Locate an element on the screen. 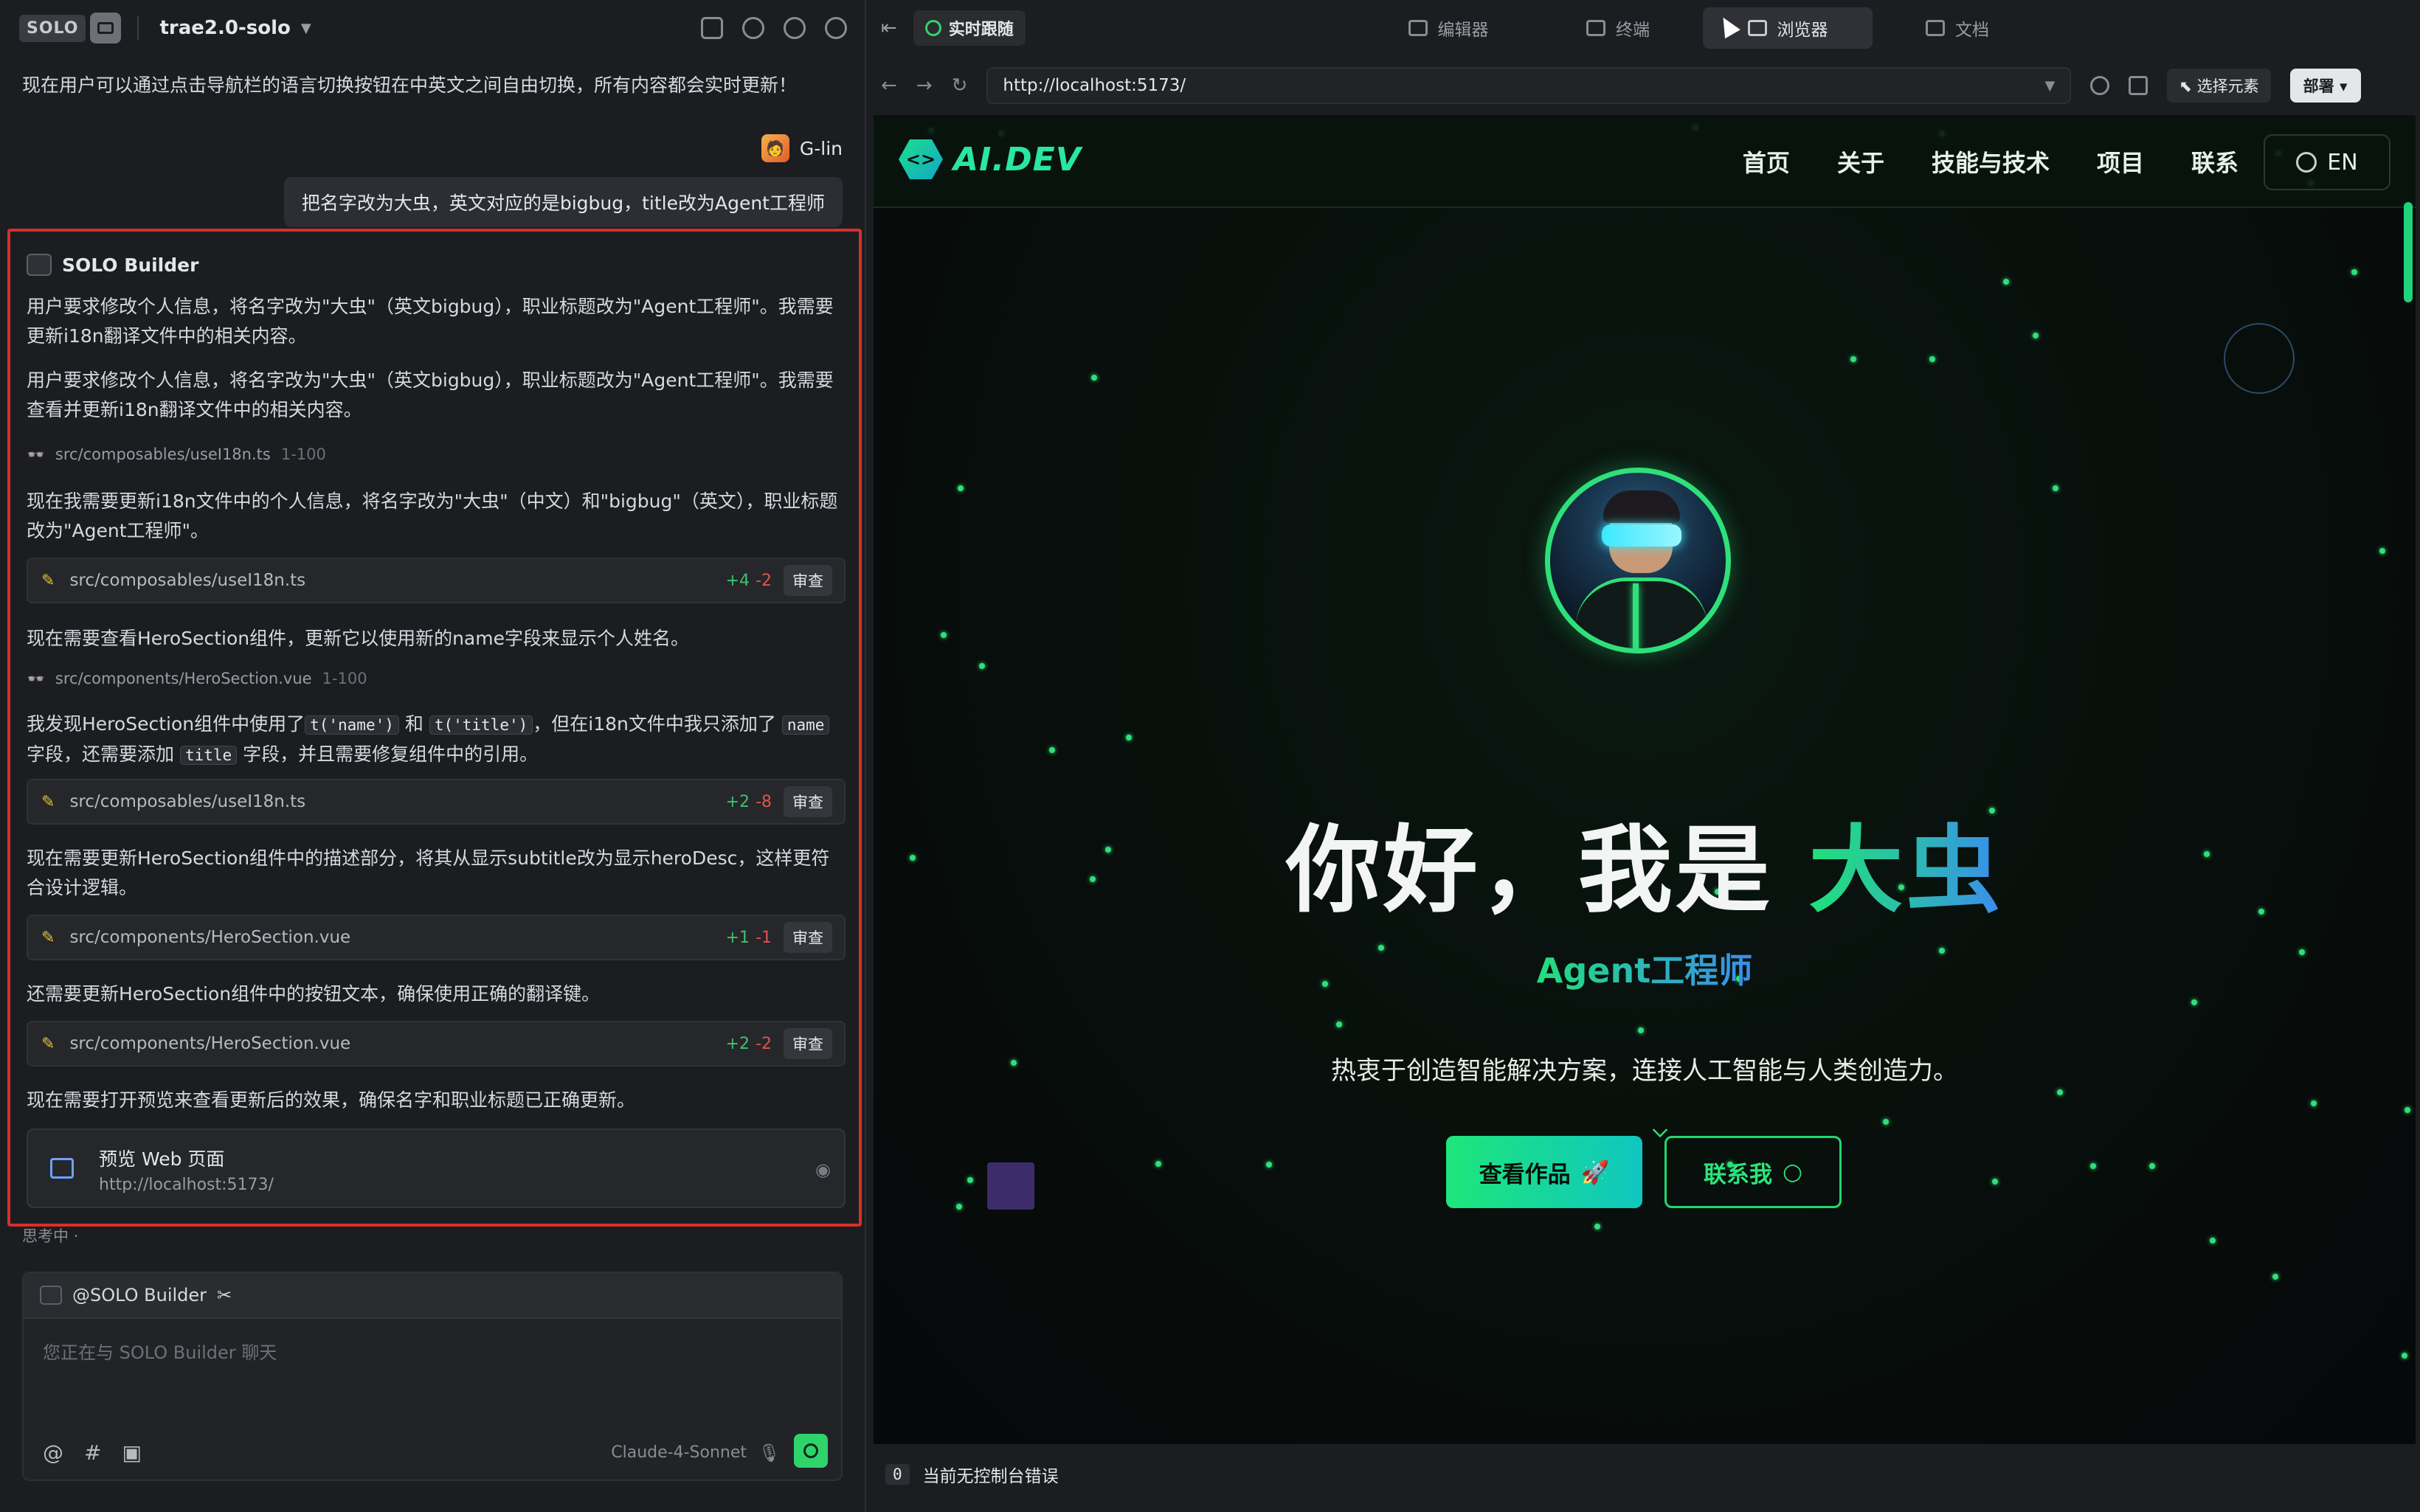 The image size is (2420, 1512). microphone-icon: 🎙 is located at coordinates (769, 1453).